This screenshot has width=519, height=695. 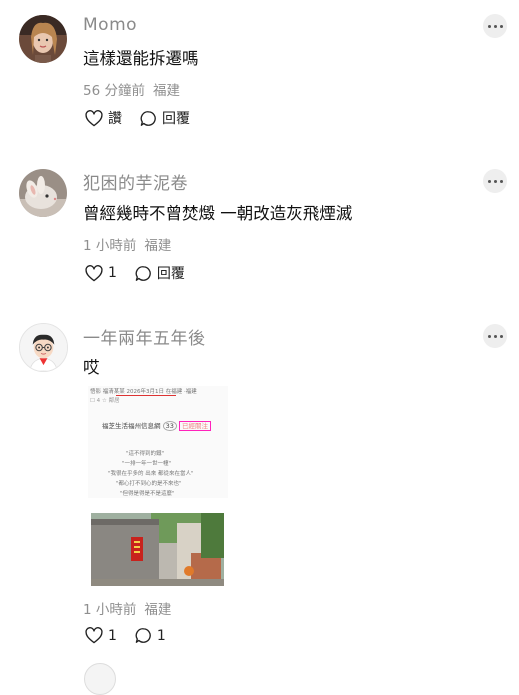 What do you see at coordinates (218, 213) in the screenshot?
I see `comment-text: 曾經幾時不曾焚燬 一朝改造灰飛煙滅` at bounding box center [218, 213].